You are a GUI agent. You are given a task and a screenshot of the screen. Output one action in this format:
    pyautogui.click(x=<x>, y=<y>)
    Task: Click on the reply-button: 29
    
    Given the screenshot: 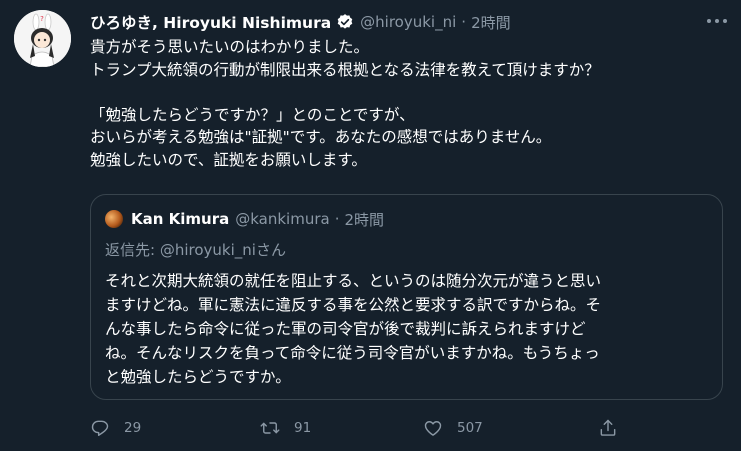 What is the action you would take?
    pyautogui.click(x=115, y=428)
    